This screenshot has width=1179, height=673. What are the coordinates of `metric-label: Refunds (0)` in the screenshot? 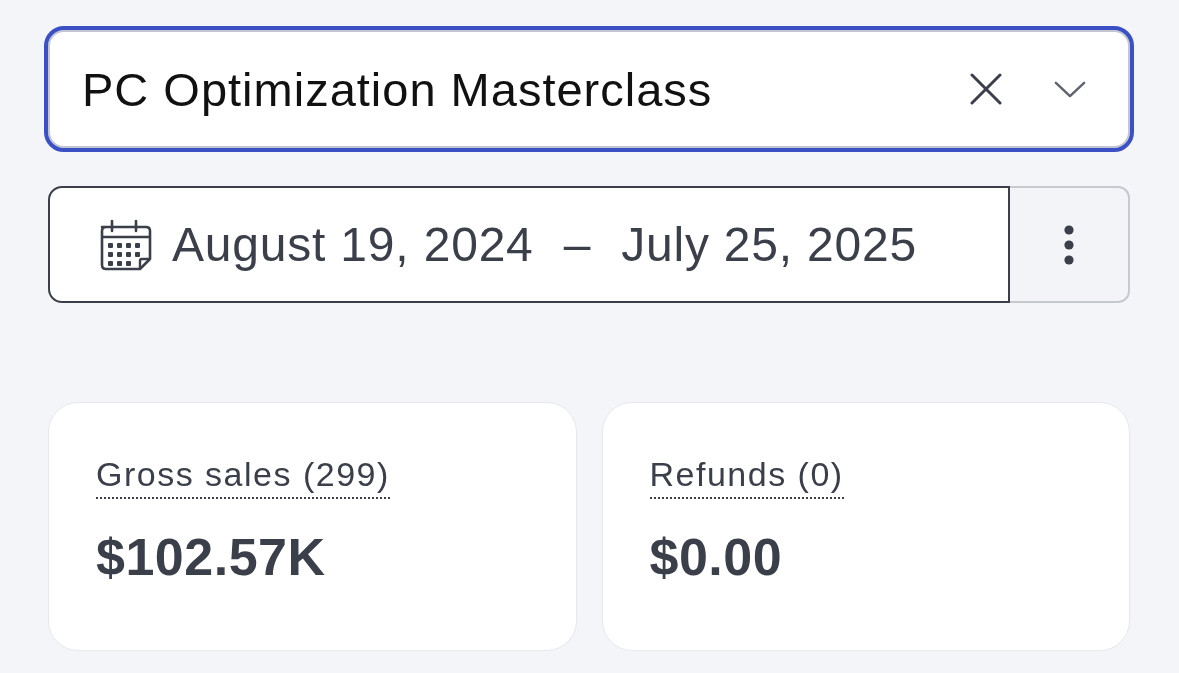 It's located at (746, 477).